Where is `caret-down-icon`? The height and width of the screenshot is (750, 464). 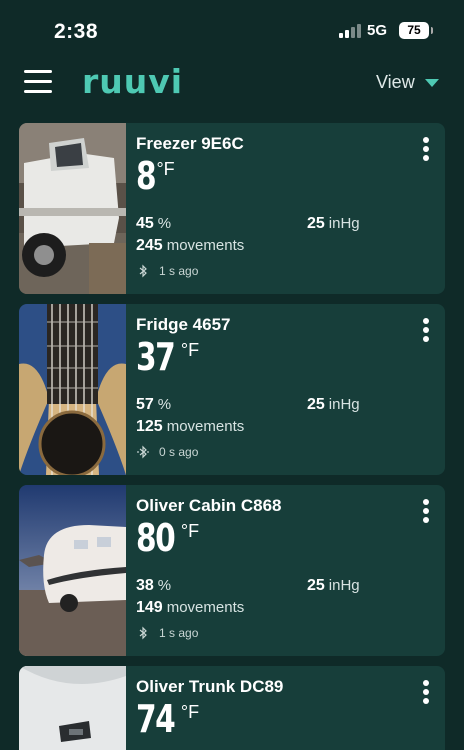
caret-down-icon is located at coordinates (431, 82).